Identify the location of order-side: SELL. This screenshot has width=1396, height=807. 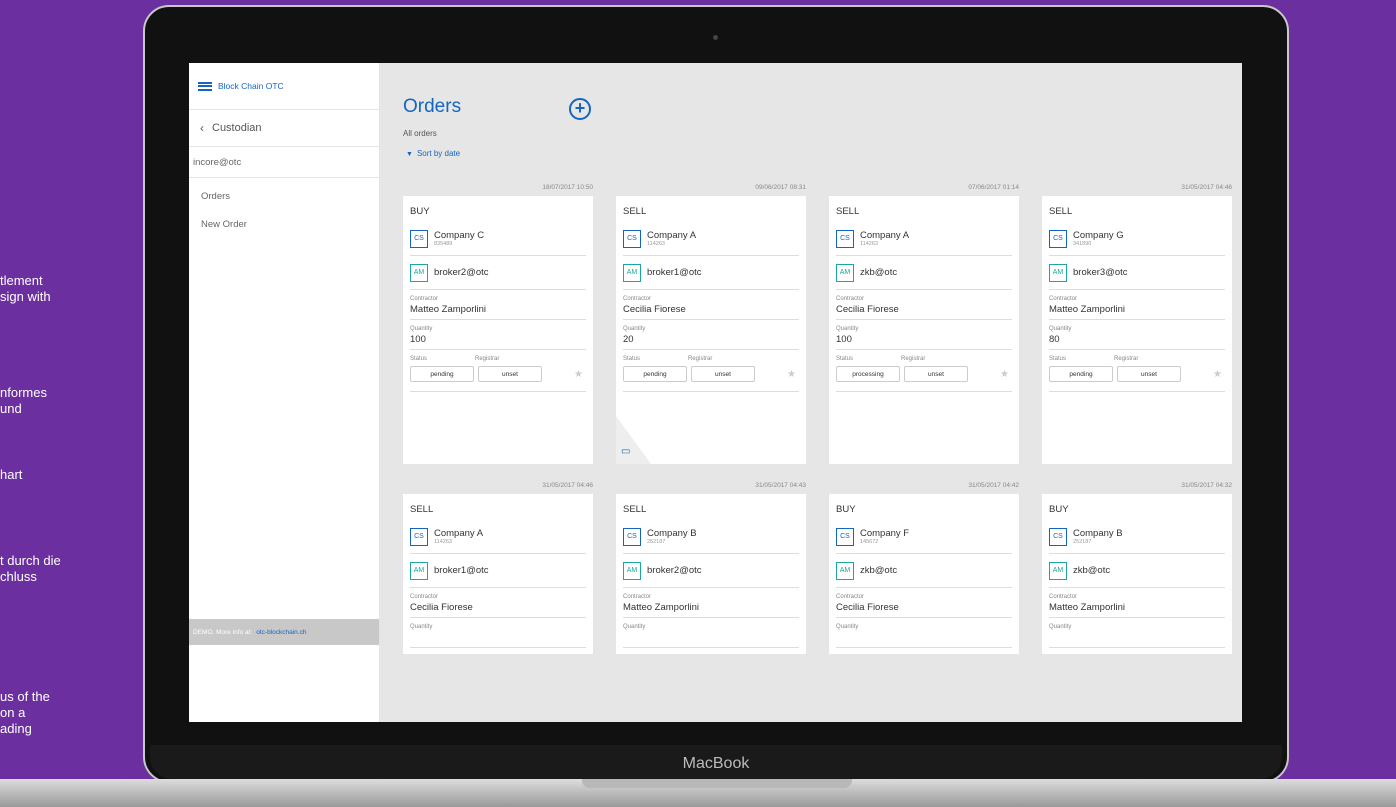
(635, 211).